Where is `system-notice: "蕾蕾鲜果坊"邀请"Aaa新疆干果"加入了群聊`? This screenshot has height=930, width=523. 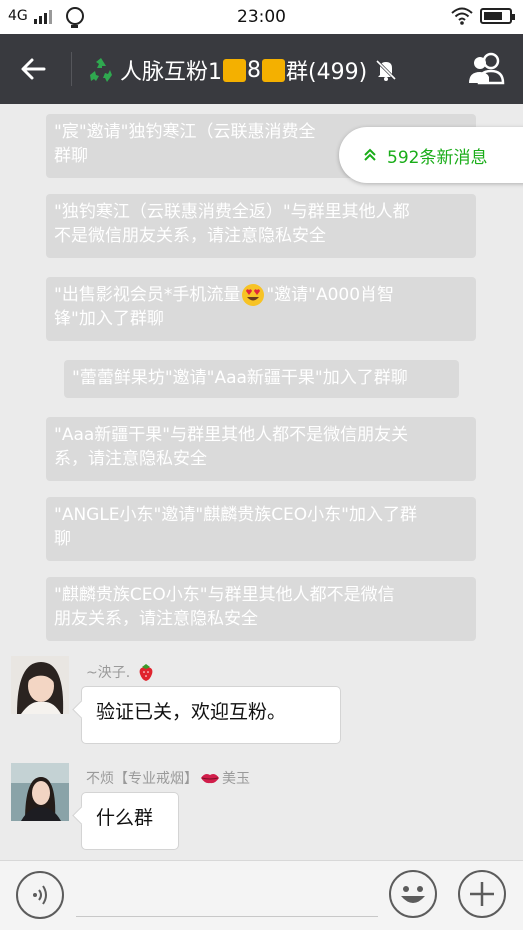
system-notice: "蕾蕾鲜果坊"邀请"Aaa新疆干果"加入了群聊 is located at coordinates (261, 379).